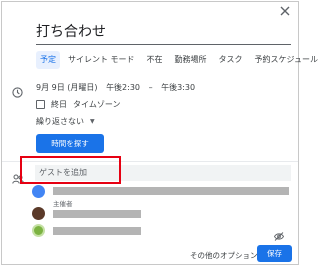  Describe the element at coordinates (274, 253) in the screenshot. I see `save-button: 保存` at that location.